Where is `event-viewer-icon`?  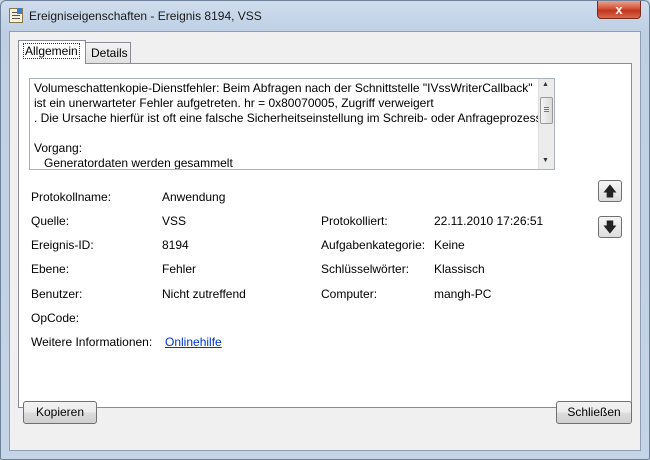 event-viewer-icon is located at coordinates (16, 15).